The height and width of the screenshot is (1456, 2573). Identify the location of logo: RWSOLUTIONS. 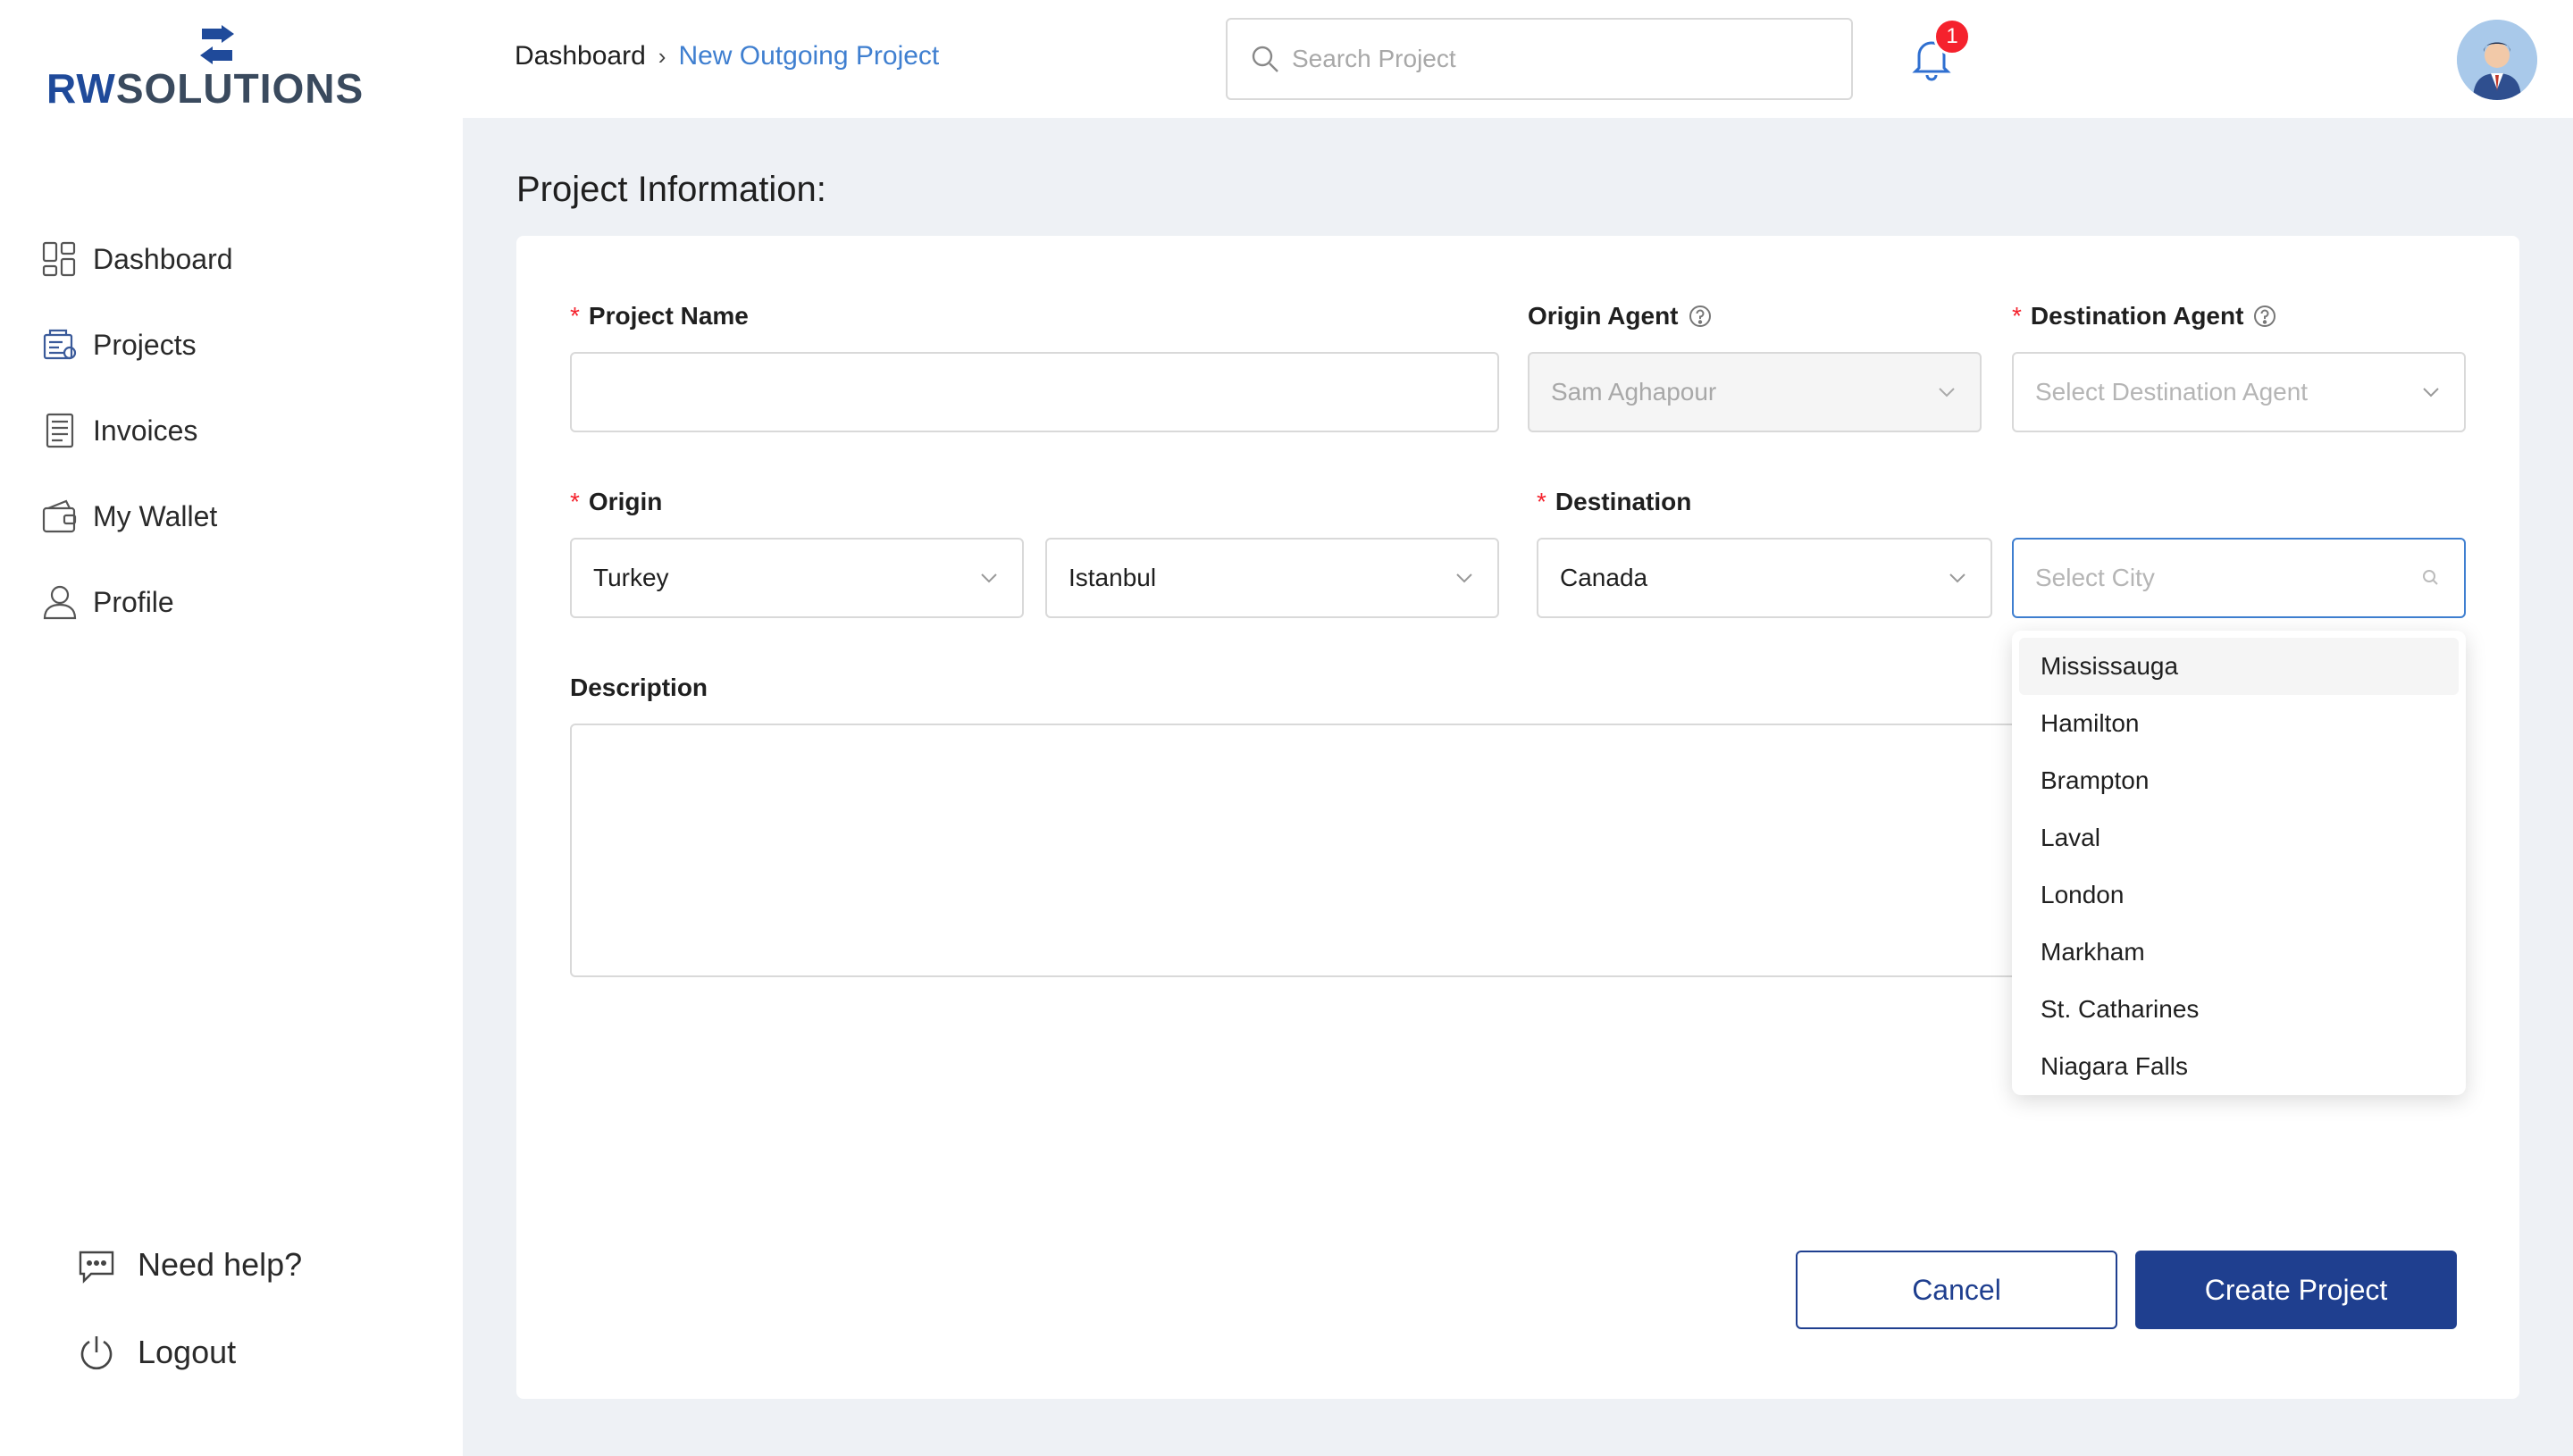
(216, 68).